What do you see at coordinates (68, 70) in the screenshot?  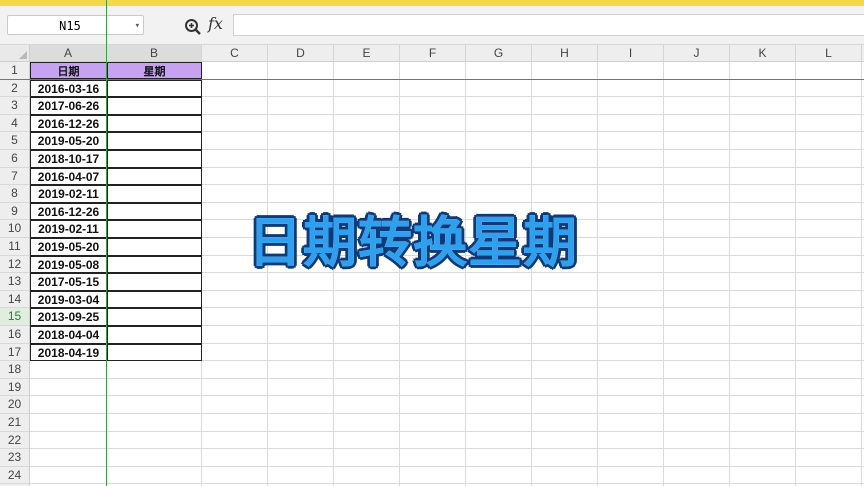 I see `cell-header-date: 日期` at bounding box center [68, 70].